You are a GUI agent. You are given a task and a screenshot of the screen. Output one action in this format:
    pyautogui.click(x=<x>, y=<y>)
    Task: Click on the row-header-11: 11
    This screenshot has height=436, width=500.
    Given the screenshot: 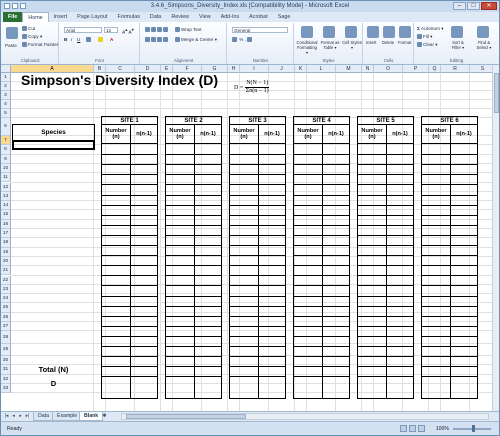 What is the action you would take?
    pyautogui.click(x=6, y=178)
    